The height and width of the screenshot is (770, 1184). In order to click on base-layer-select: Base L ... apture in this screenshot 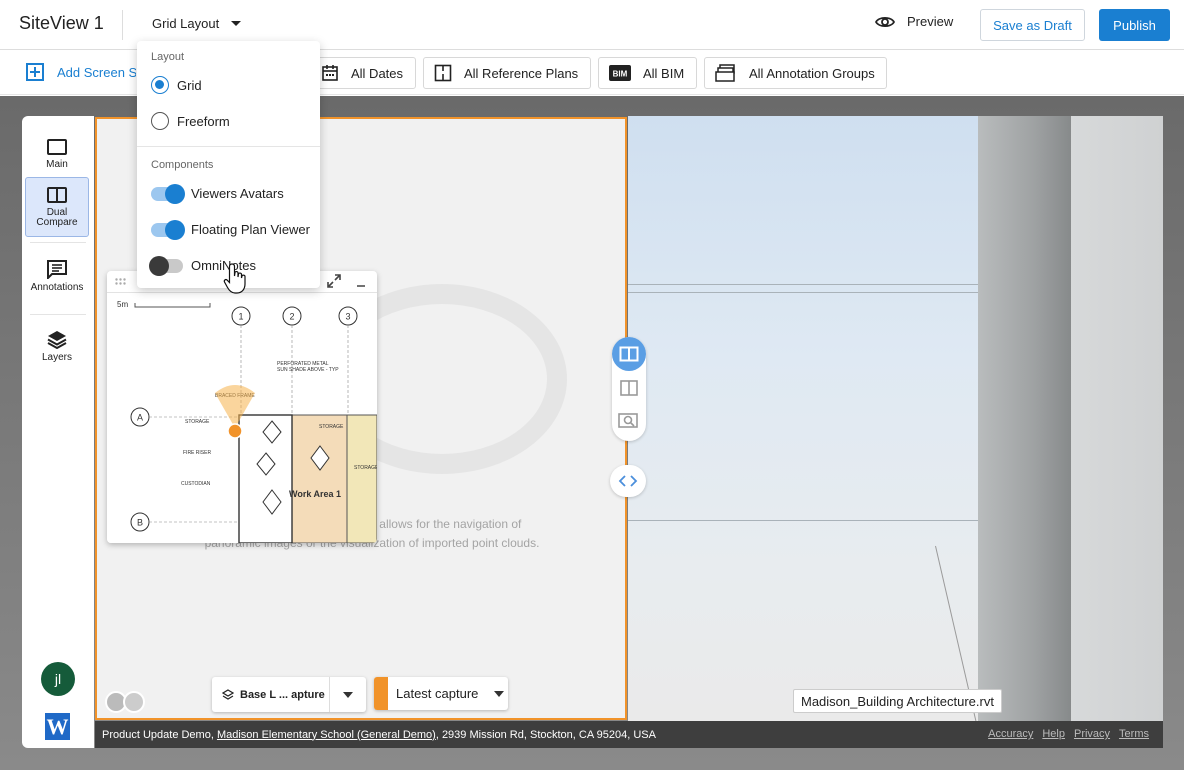, I will do `click(289, 694)`.